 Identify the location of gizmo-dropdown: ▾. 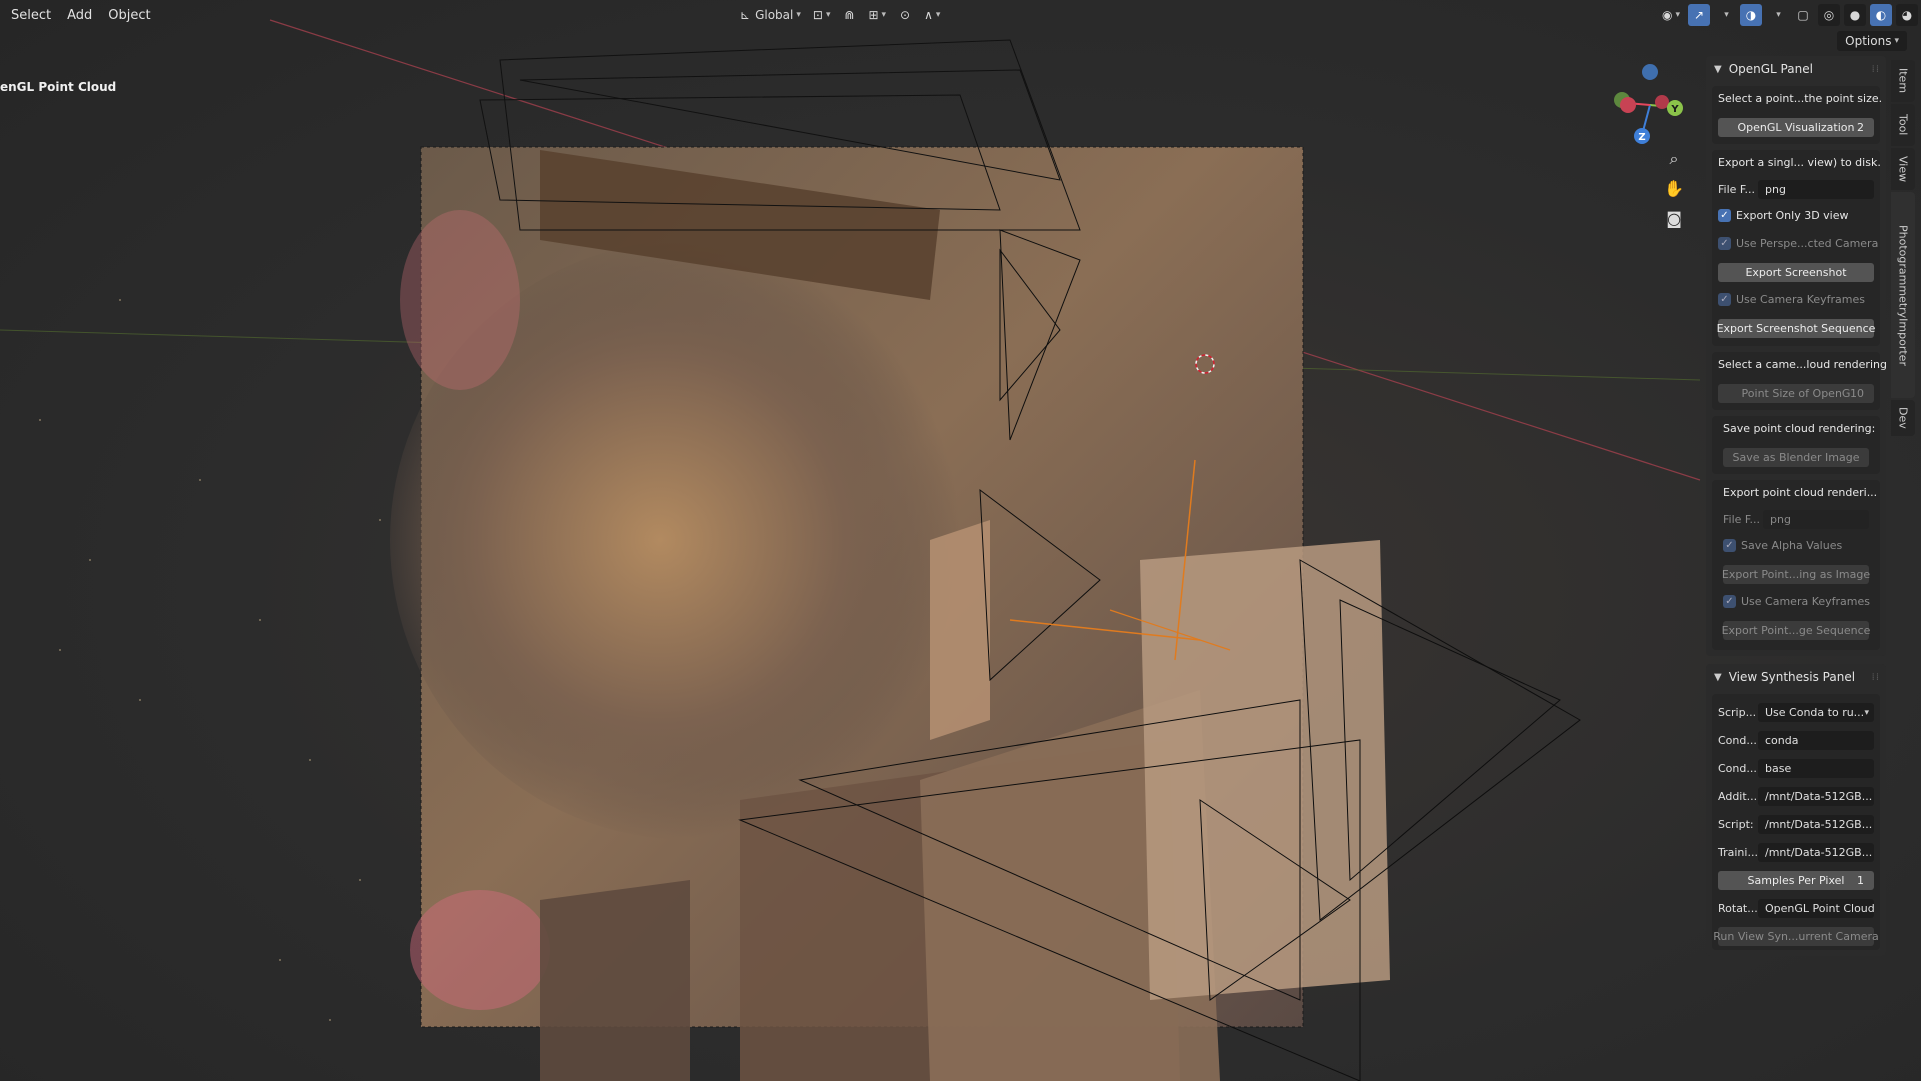
(1725, 15).